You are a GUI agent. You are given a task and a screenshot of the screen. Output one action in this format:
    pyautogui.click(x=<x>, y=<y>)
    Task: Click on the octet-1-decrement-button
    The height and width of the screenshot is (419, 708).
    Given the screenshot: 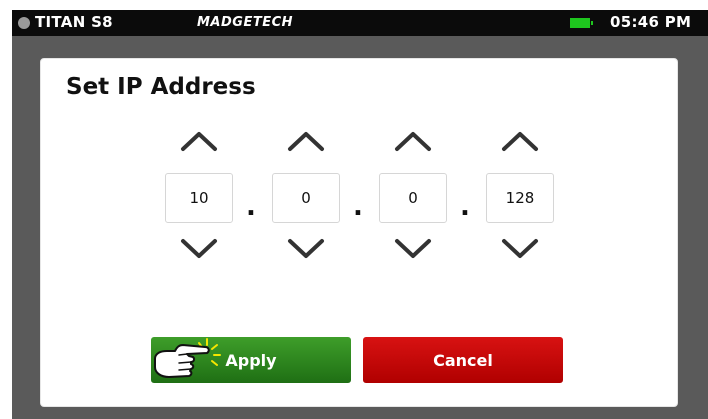 What is the action you would take?
    pyautogui.click(x=199, y=249)
    